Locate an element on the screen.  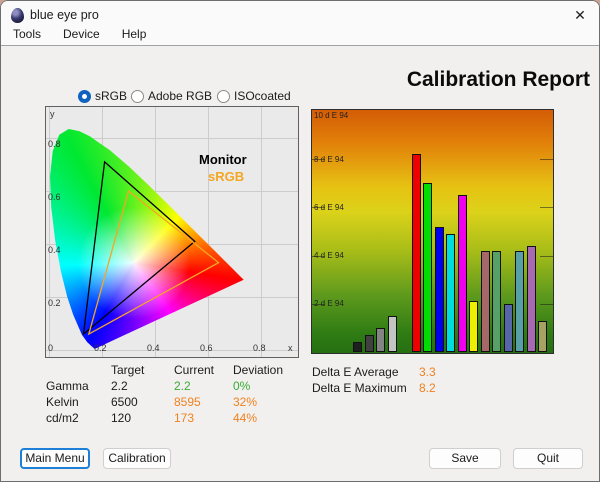
window-title: blue eye pro is located at coordinates (64, 15).